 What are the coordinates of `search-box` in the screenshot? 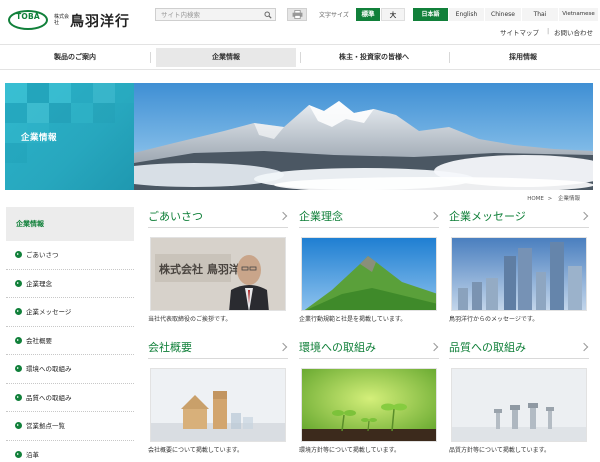 It's located at (215, 14).